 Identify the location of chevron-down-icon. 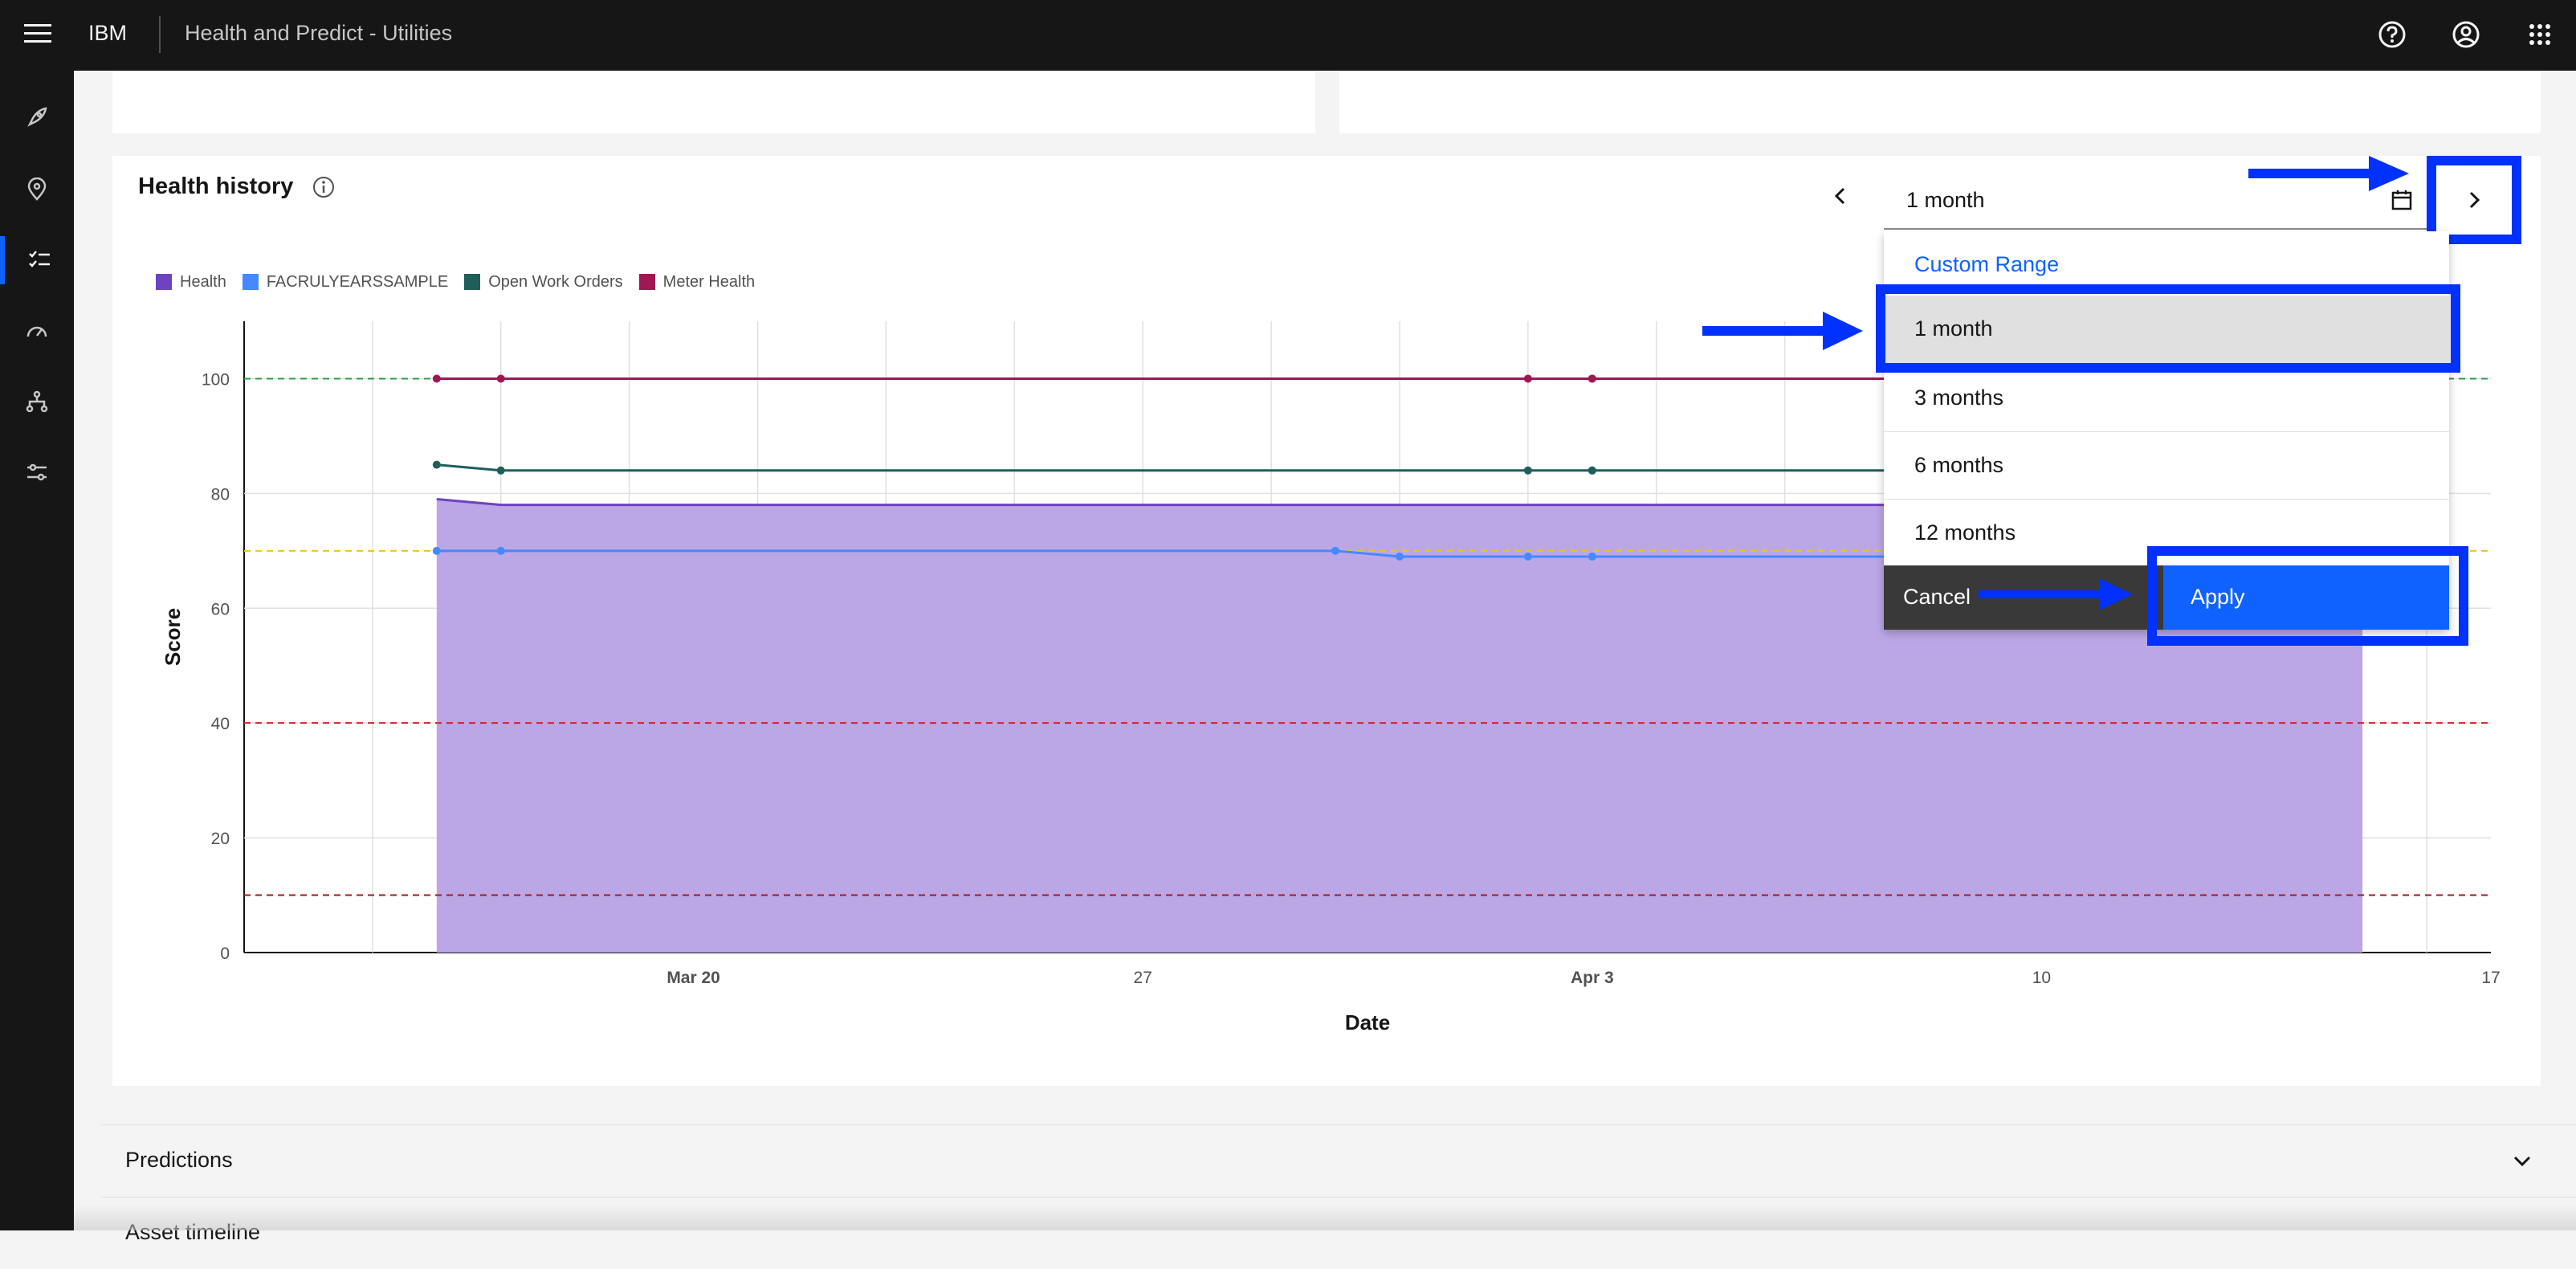
(2522, 1161).